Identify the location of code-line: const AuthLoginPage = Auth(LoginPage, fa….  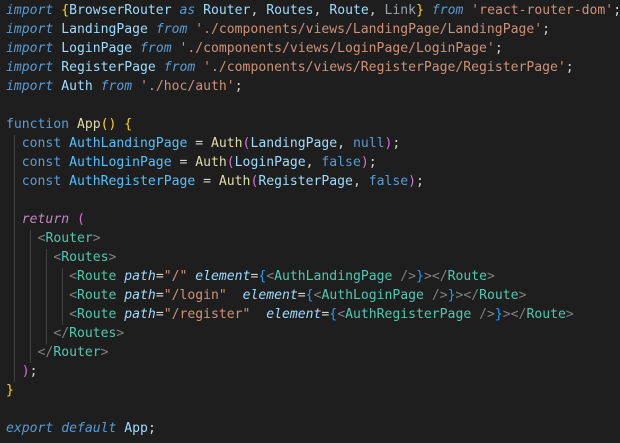
(191, 162).